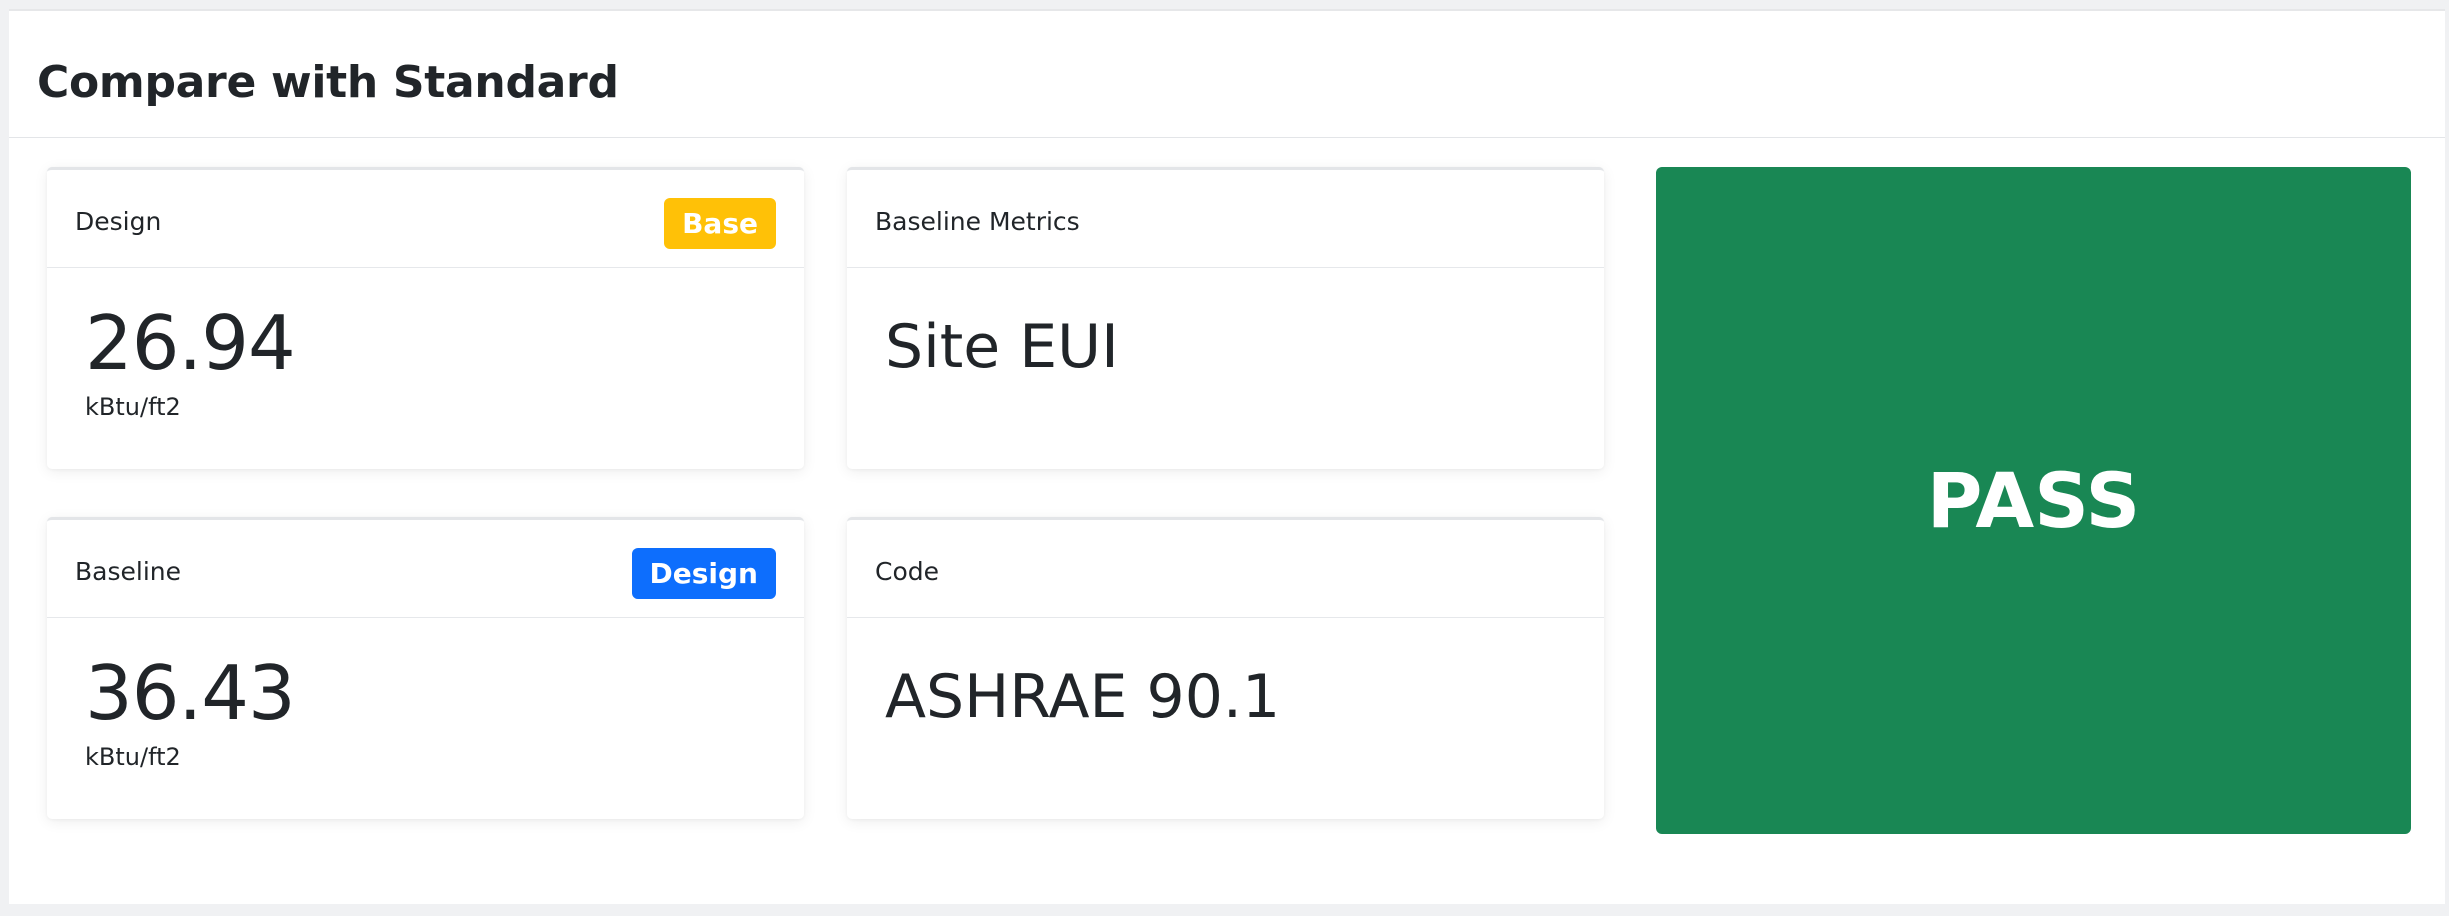 This screenshot has width=2449, height=916. I want to click on code-card: Code ASHRAE 90.1, so click(1225, 668).